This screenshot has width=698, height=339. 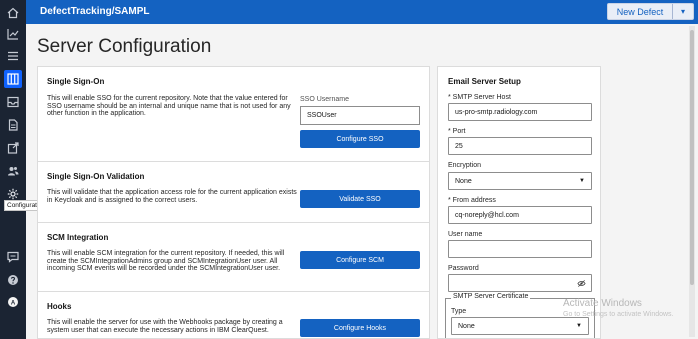 What do you see at coordinates (520, 112) in the screenshot?
I see `smtp-host-input: us-pro-smtp.radiology.com` at bounding box center [520, 112].